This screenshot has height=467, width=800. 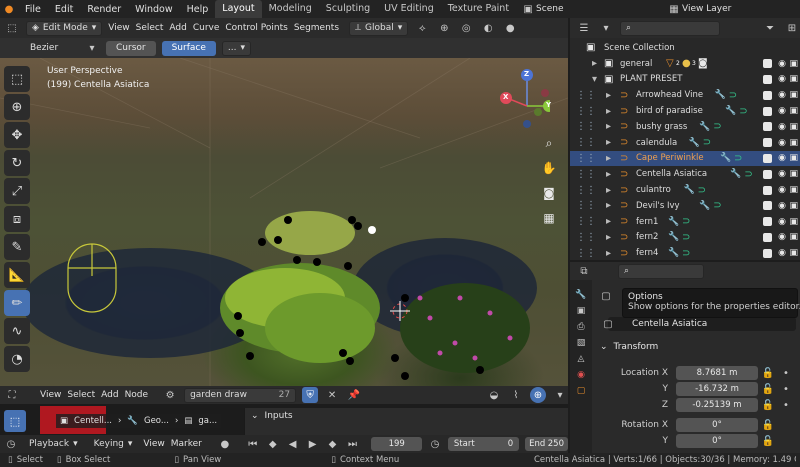 I want to click on next-keyframe-icon: ◆, so click(x=333, y=444).